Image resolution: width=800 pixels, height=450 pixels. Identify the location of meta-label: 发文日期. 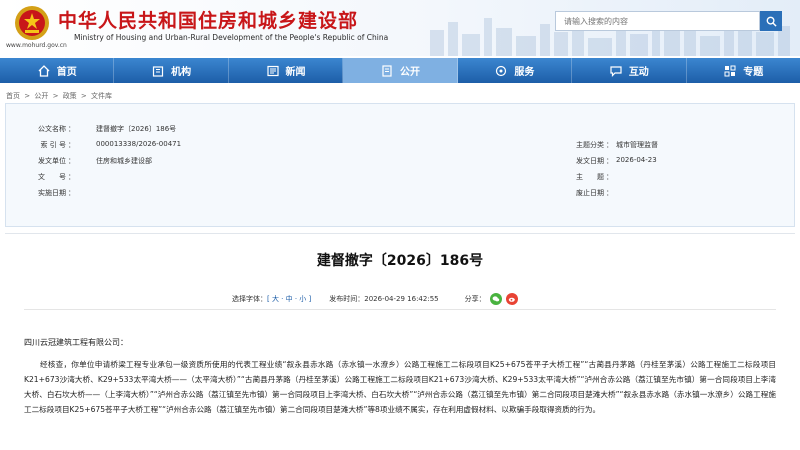
(590, 161).